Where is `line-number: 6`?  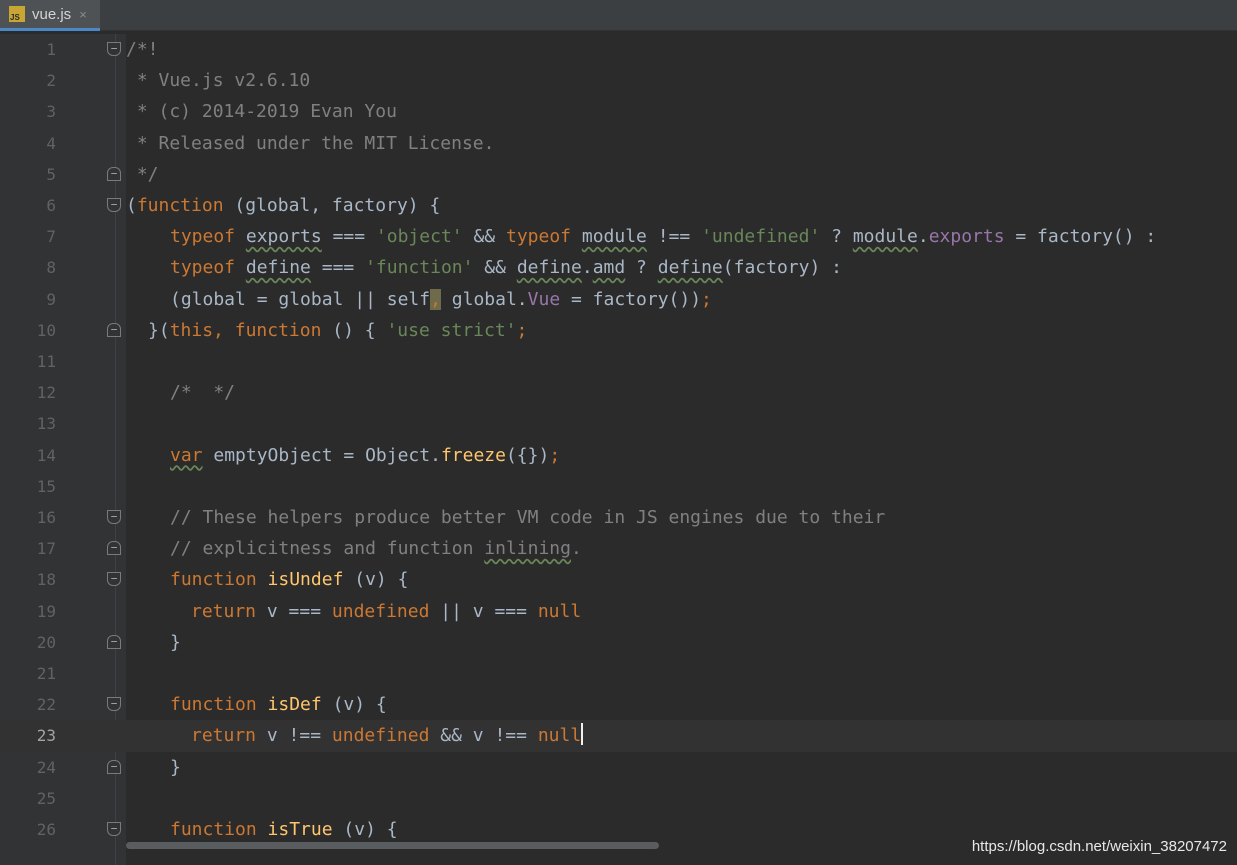 line-number: 6 is located at coordinates (51, 205).